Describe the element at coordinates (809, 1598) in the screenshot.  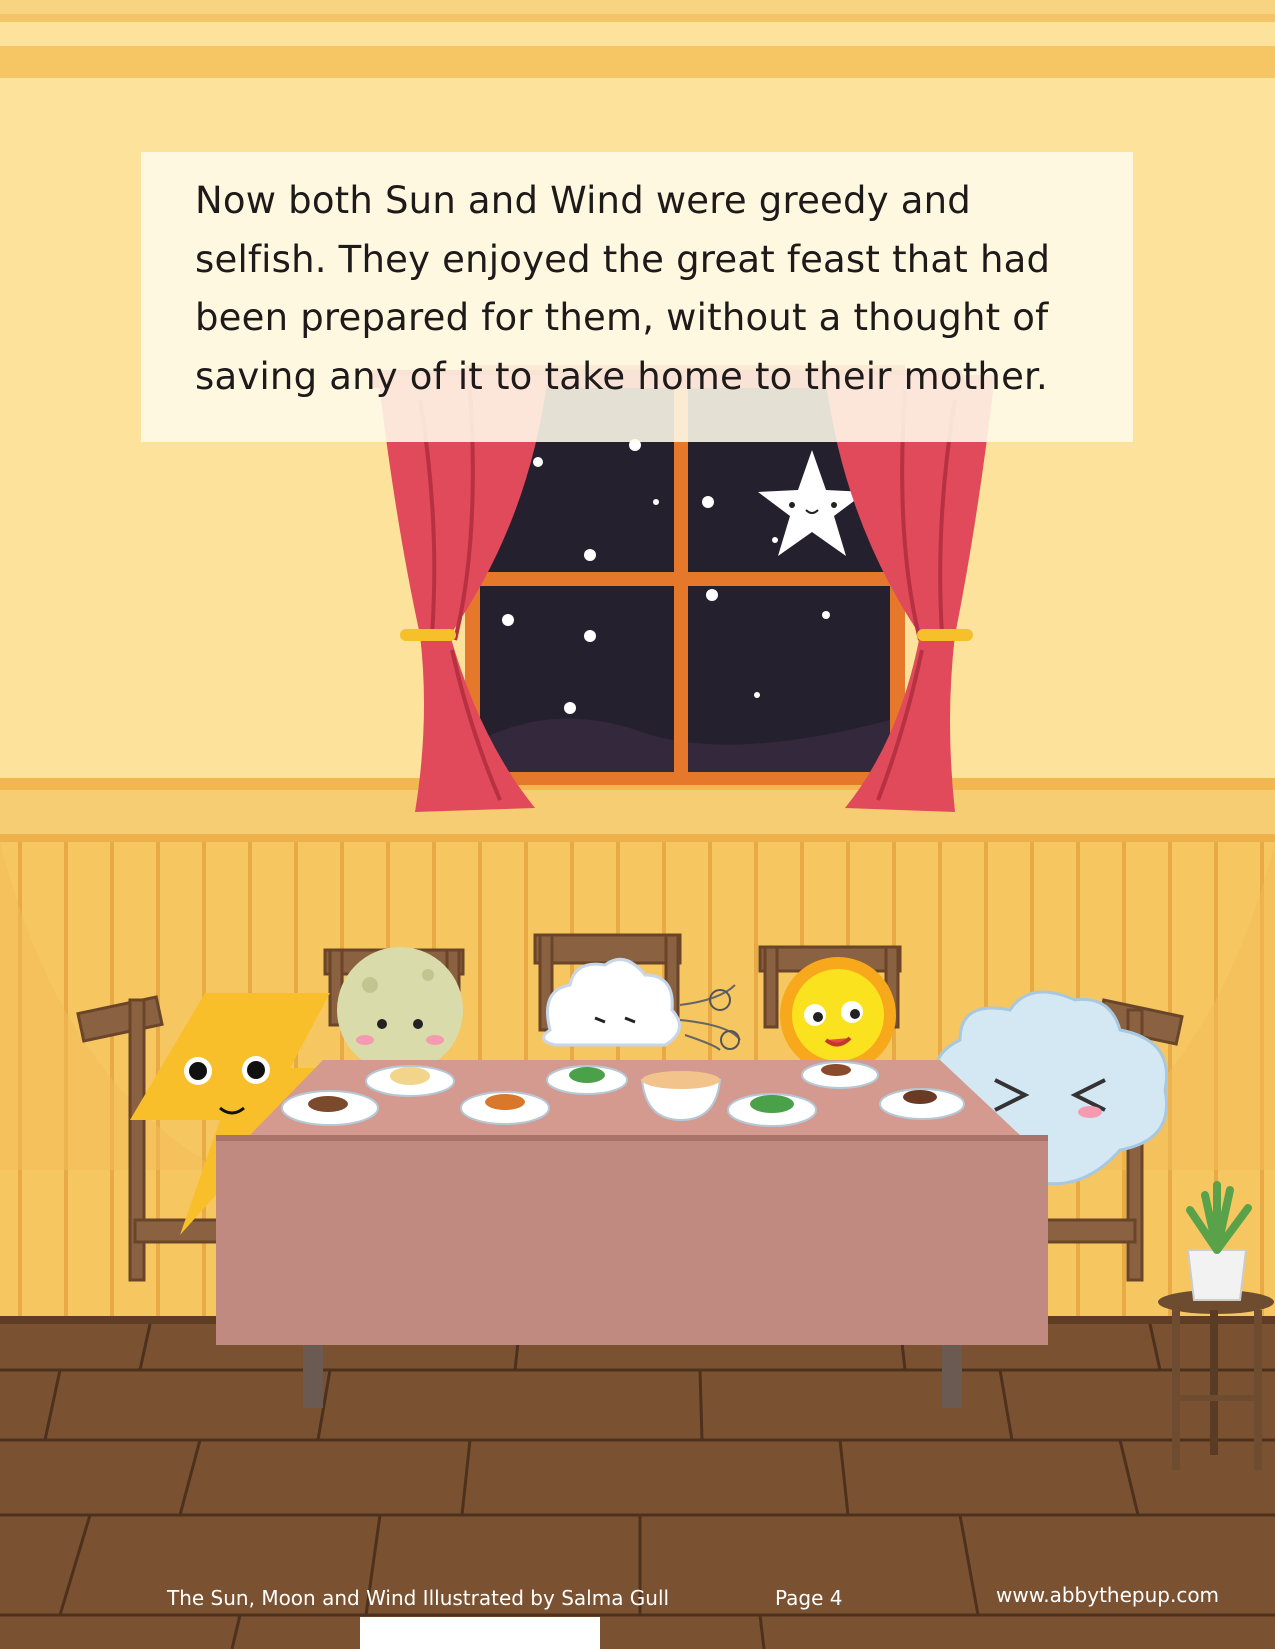
I see `page-number: Page 4` at that location.